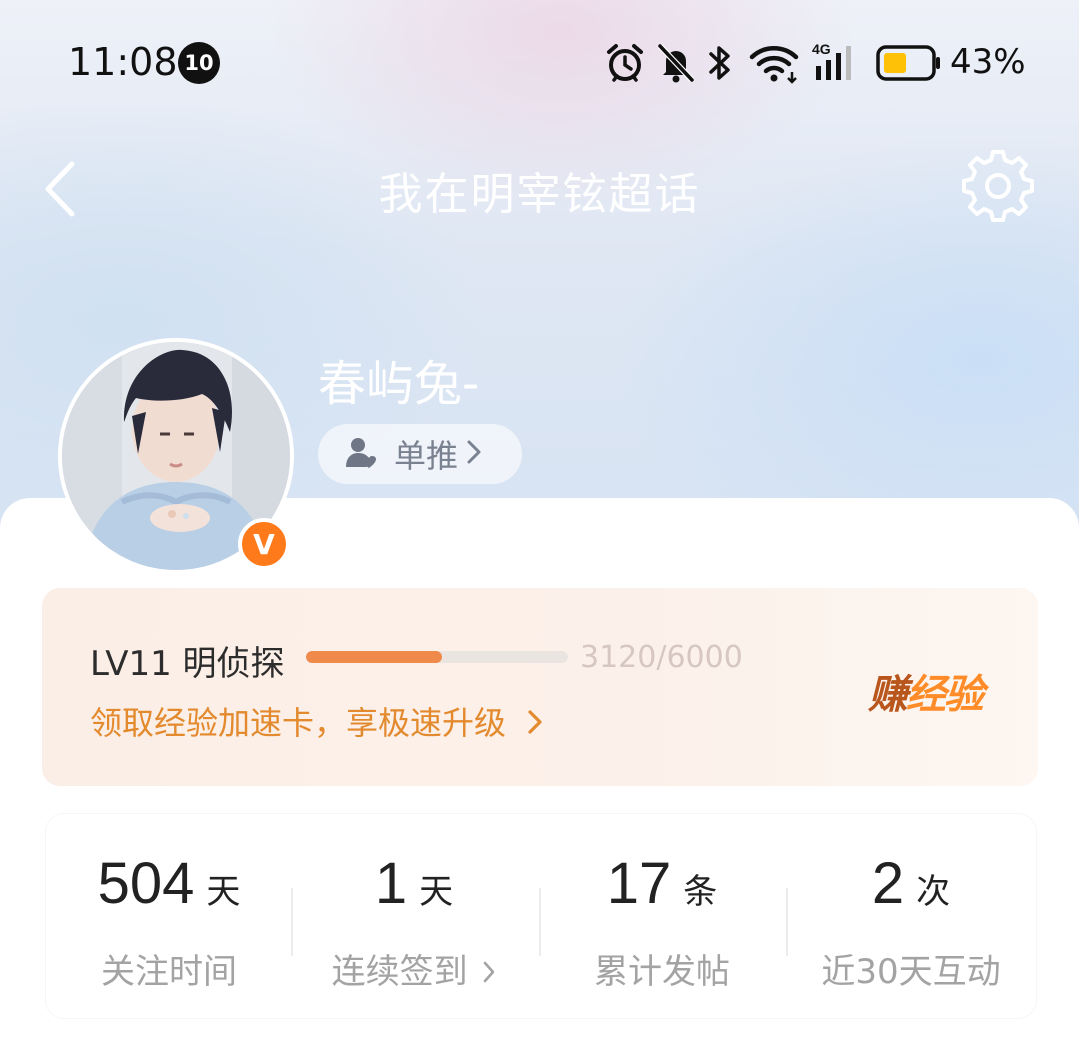  Describe the element at coordinates (539, 194) in the screenshot. I see `page-title: 我在明宰铉超话` at that location.